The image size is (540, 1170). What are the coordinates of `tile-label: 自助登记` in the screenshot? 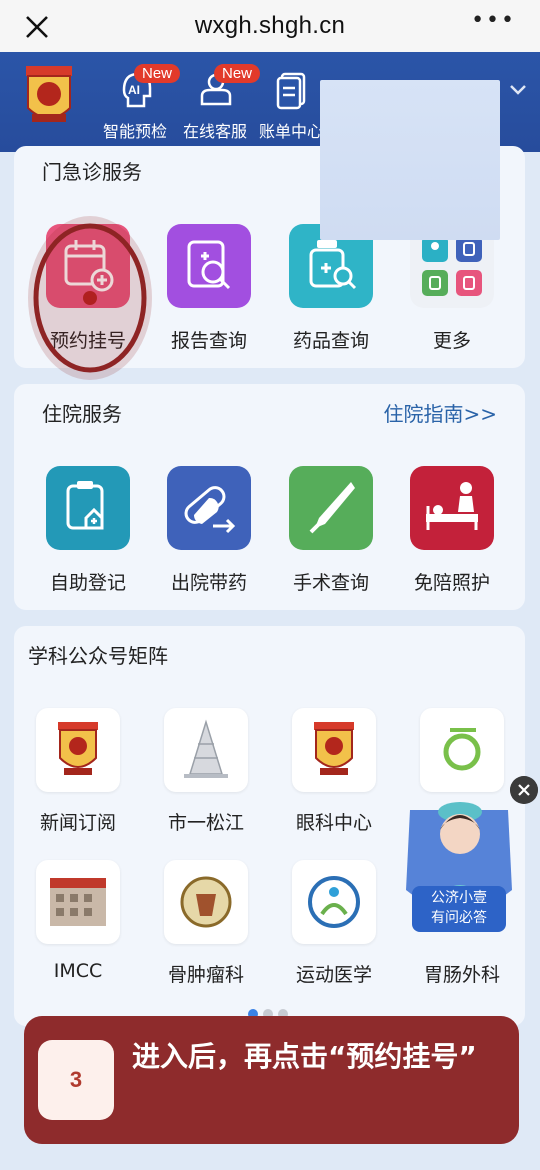 It's located at (87, 583).